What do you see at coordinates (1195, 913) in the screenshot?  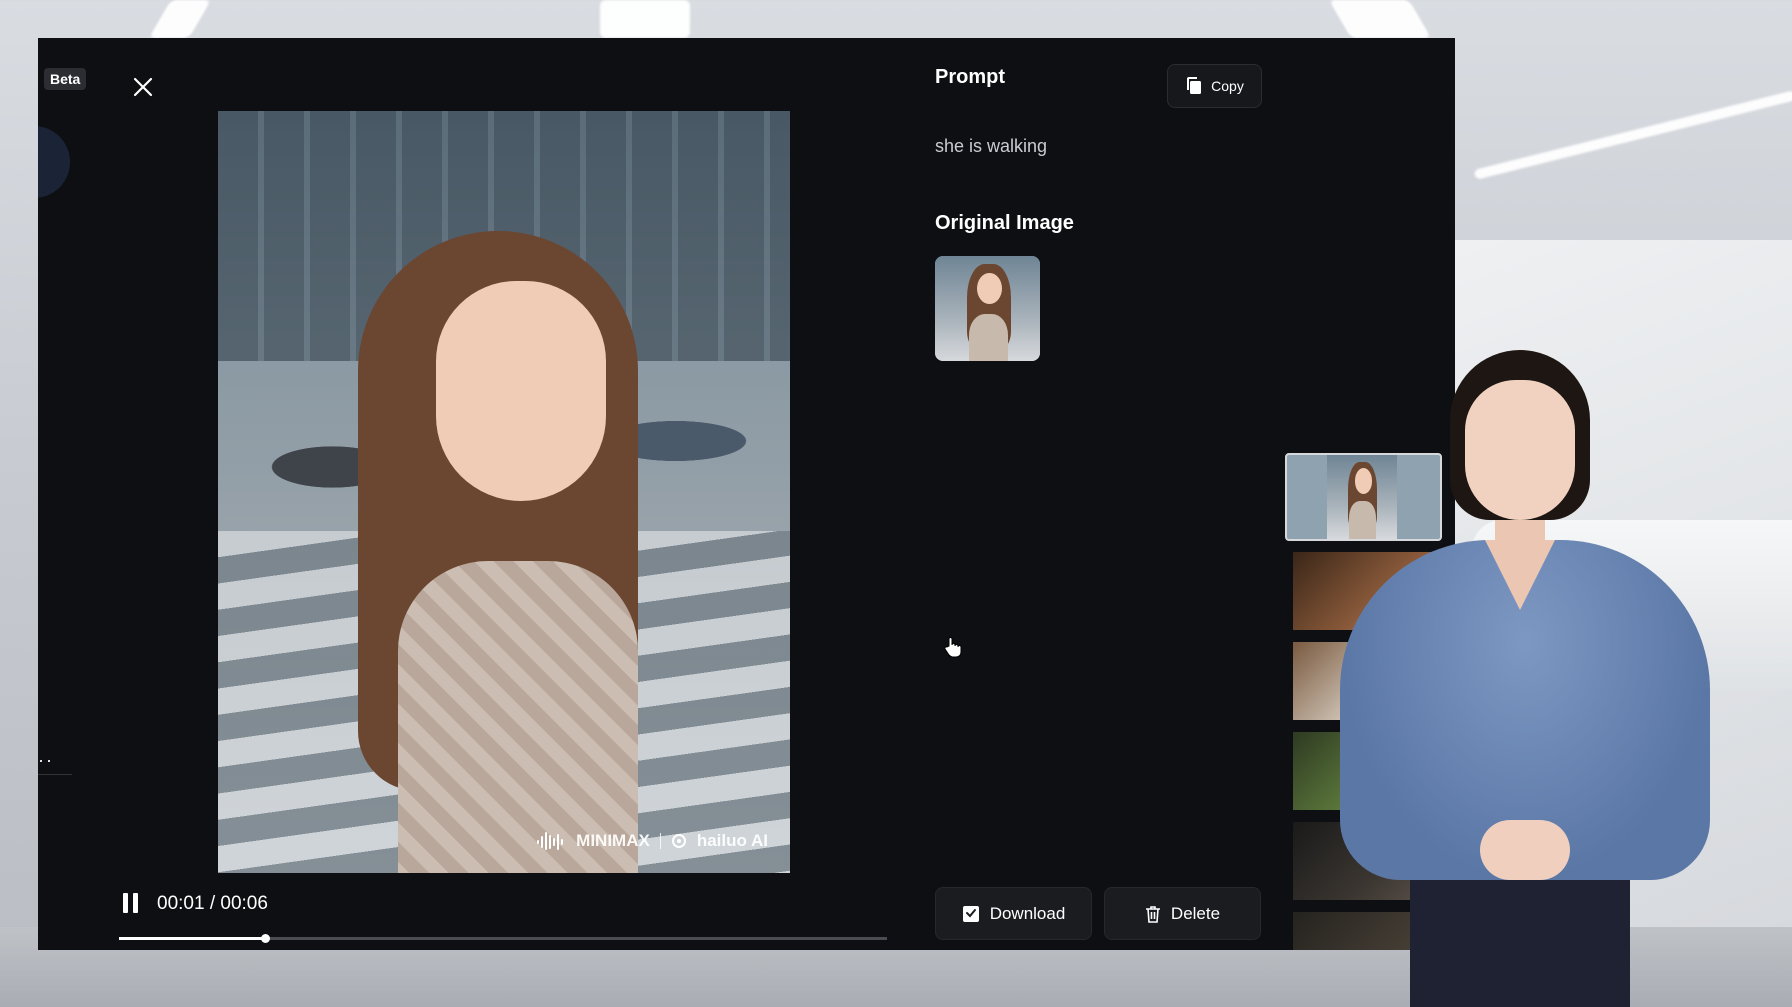 I see `delete-label: Delete` at bounding box center [1195, 913].